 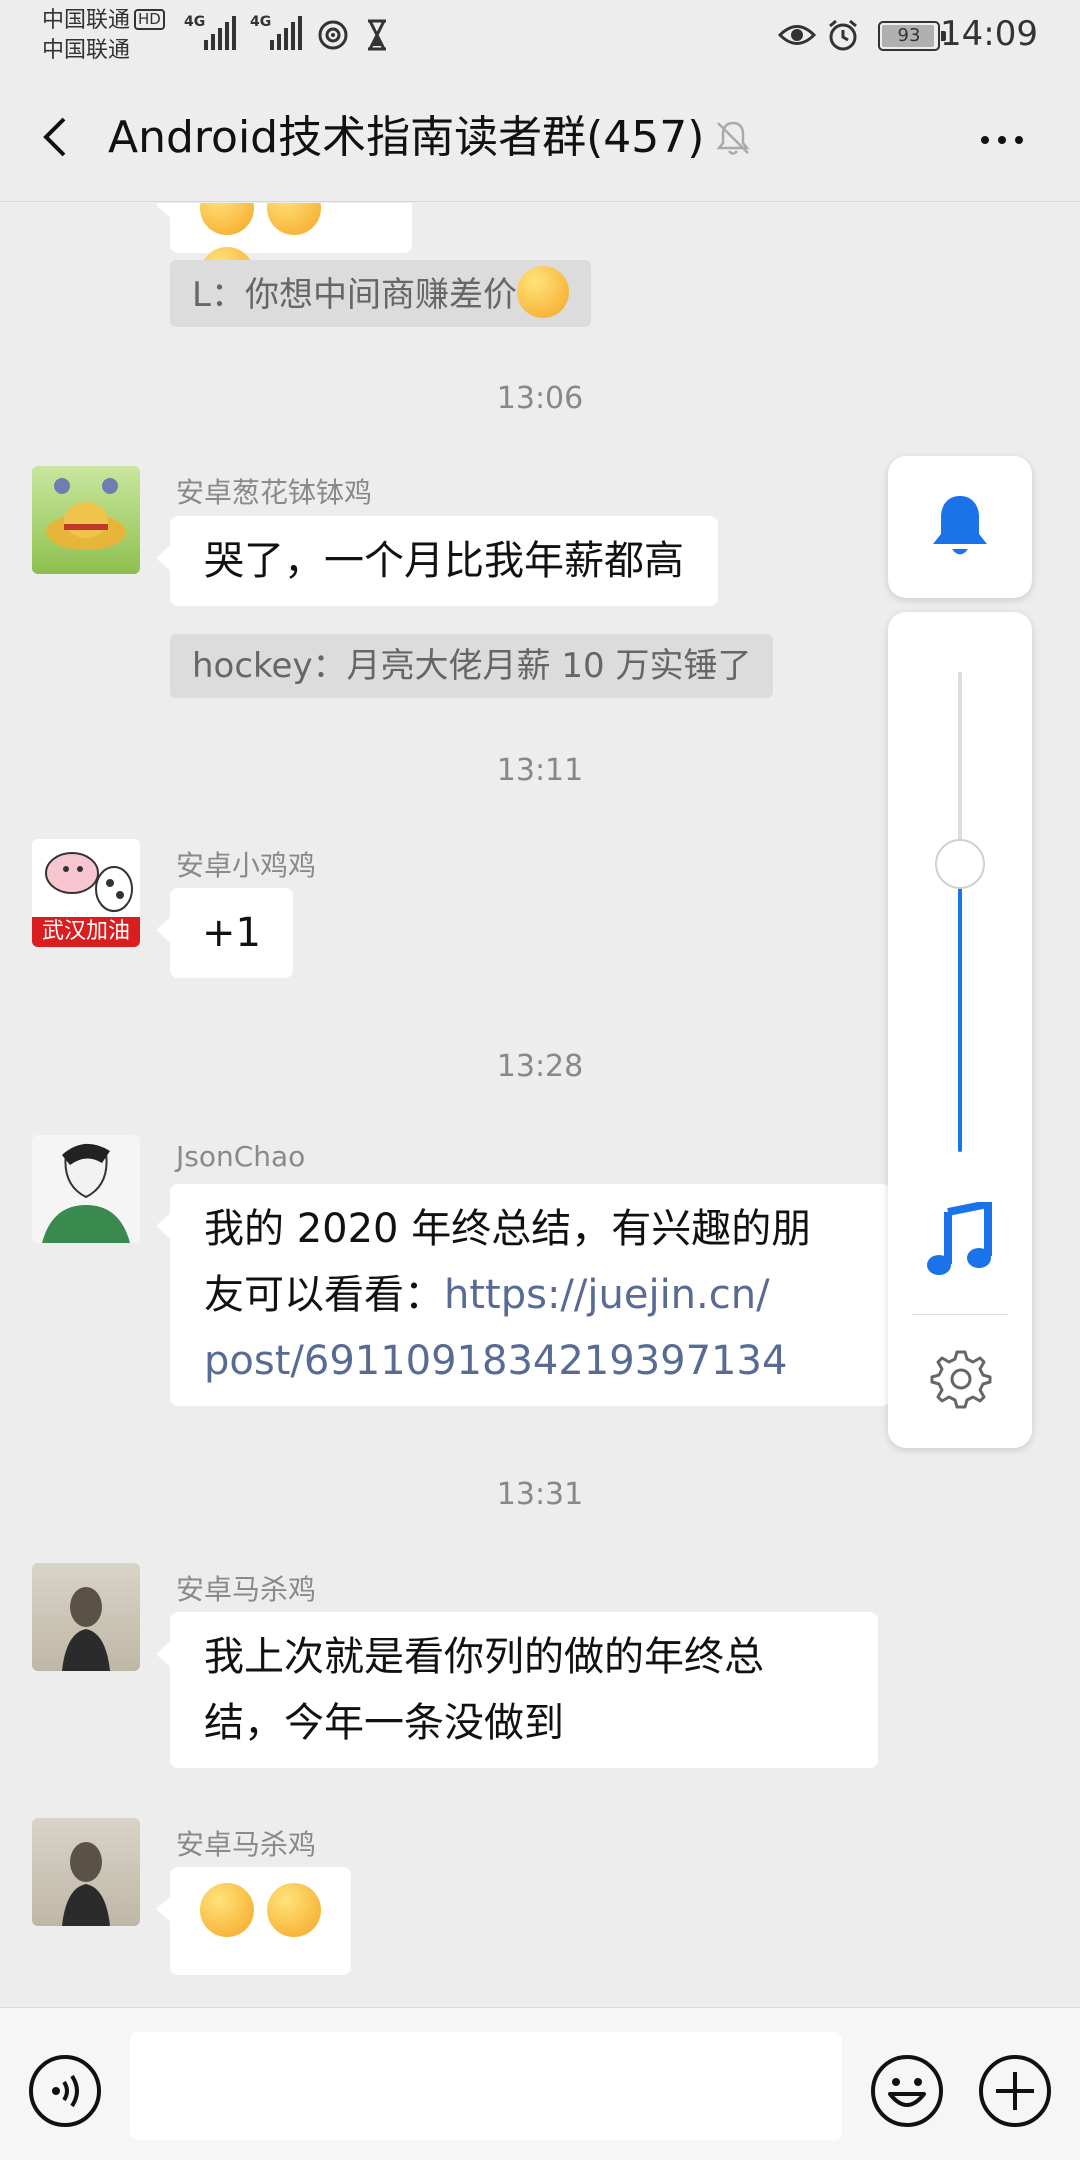 What do you see at coordinates (542, 292) in the screenshot?
I see `smirk-emoji-icon` at bounding box center [542, 292].